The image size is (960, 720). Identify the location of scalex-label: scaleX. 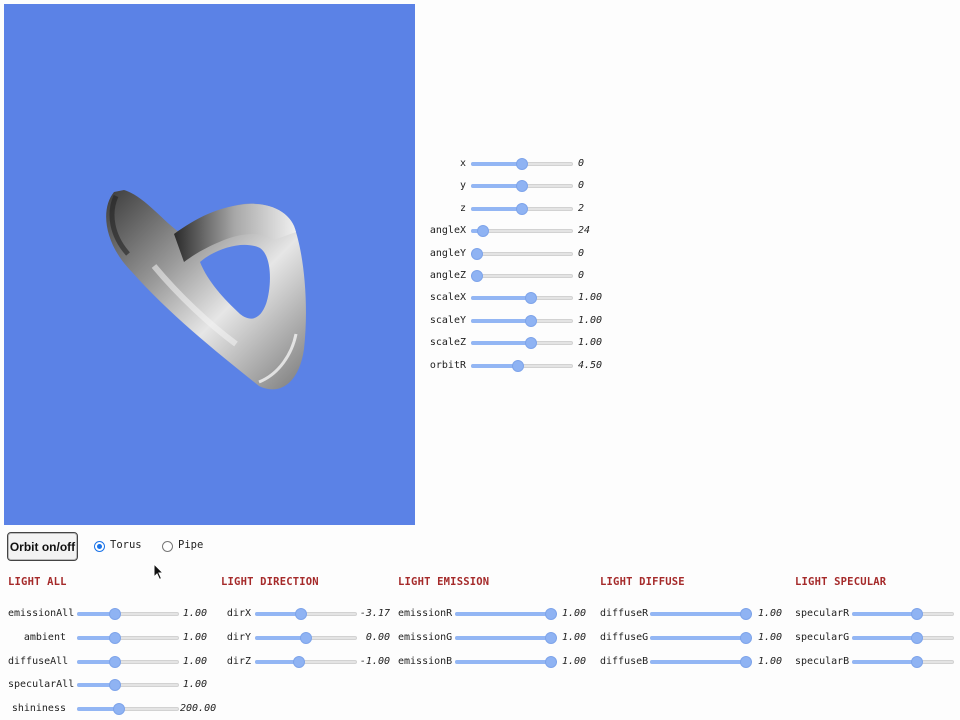
(447, 298).